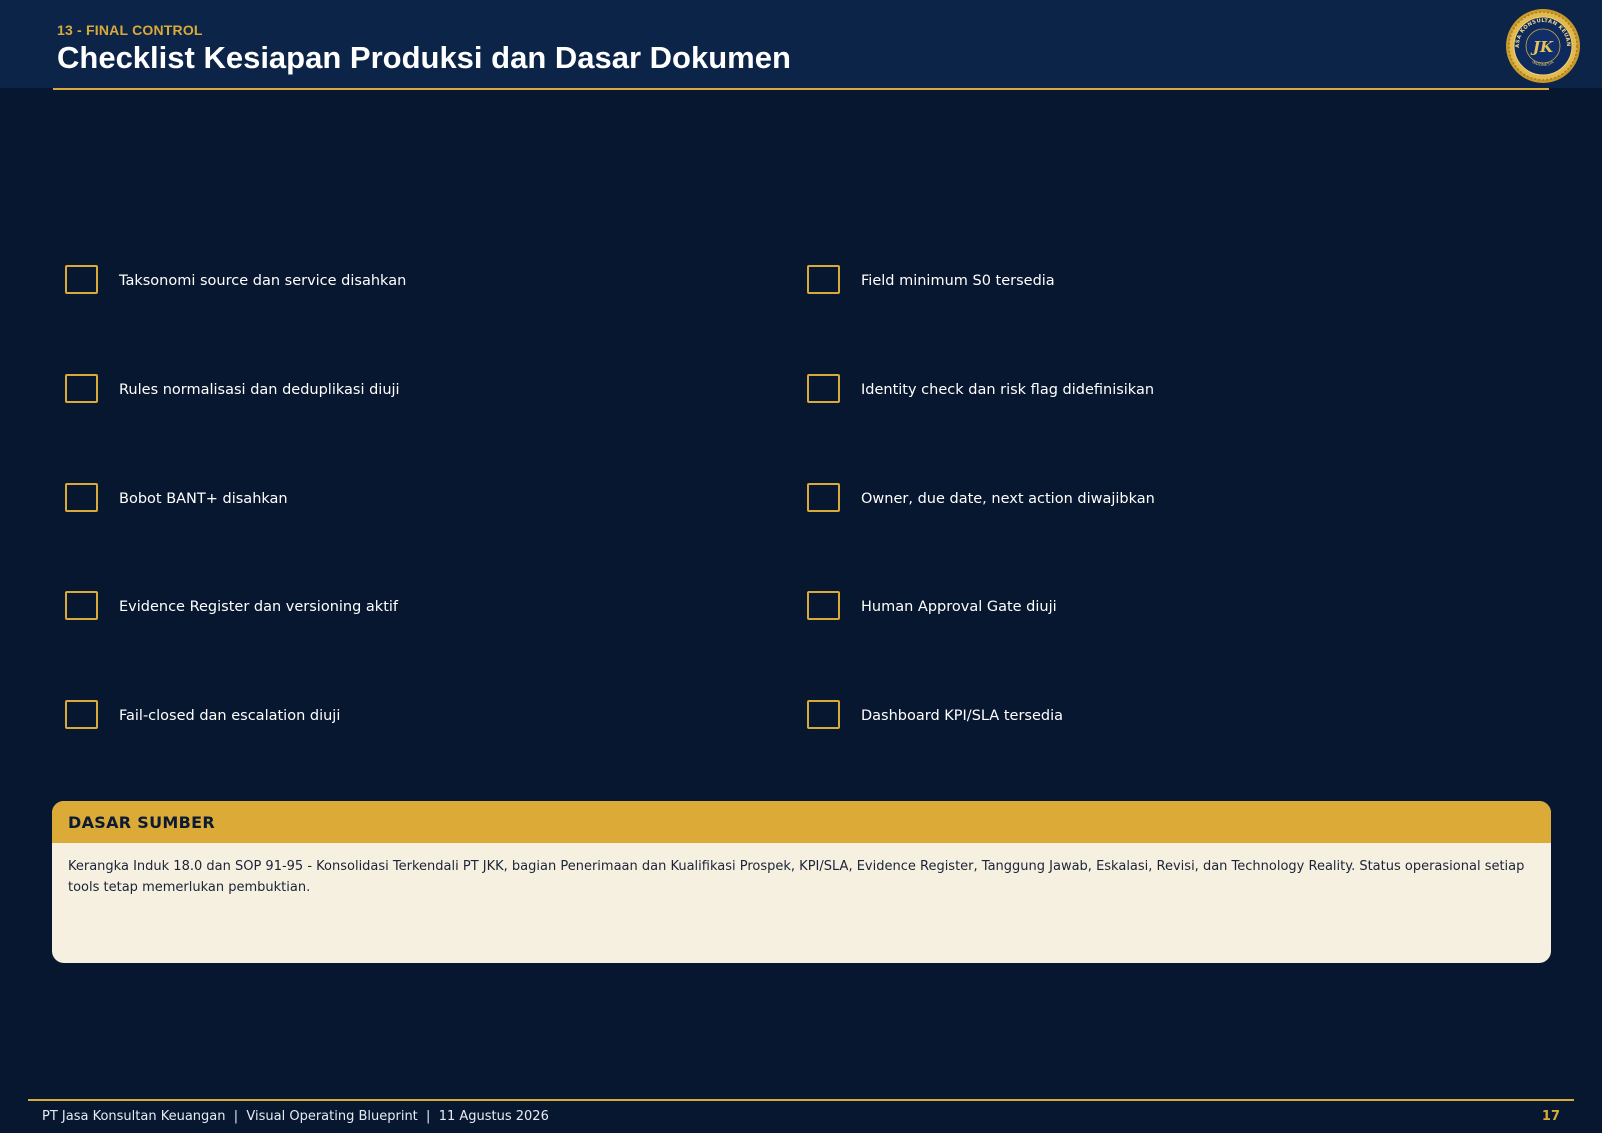 Image resolution: width=1602 pixels, height=1133 pixels. What do you see at coordinates (203, 499) in the screenshot?
I see `checklist-item-label: Bobot BANT+ disahkan` at bounding box center [203, 499].